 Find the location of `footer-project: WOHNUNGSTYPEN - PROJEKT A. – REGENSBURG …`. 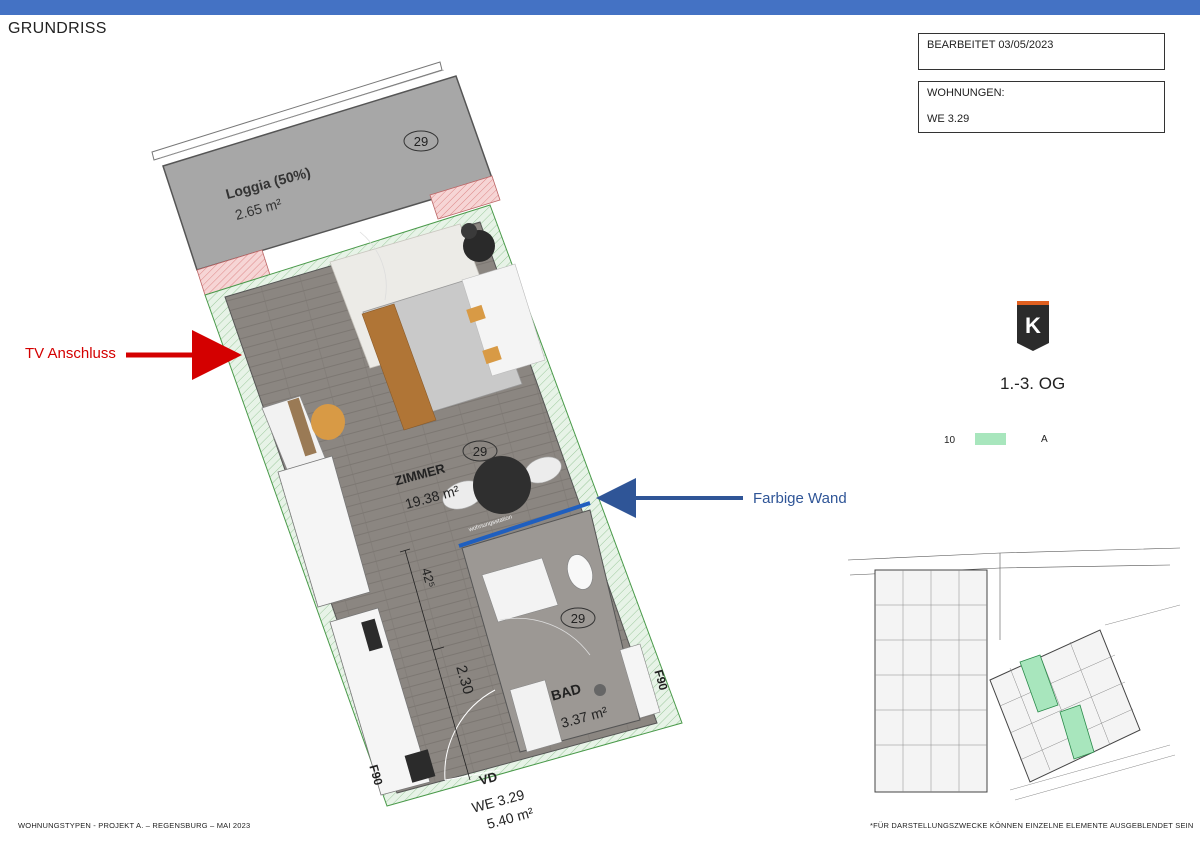

footer-project: WOHNUNGSTYPEN - PROJEKT A. – REGENSBURG … is located at coordinates (134, 825).